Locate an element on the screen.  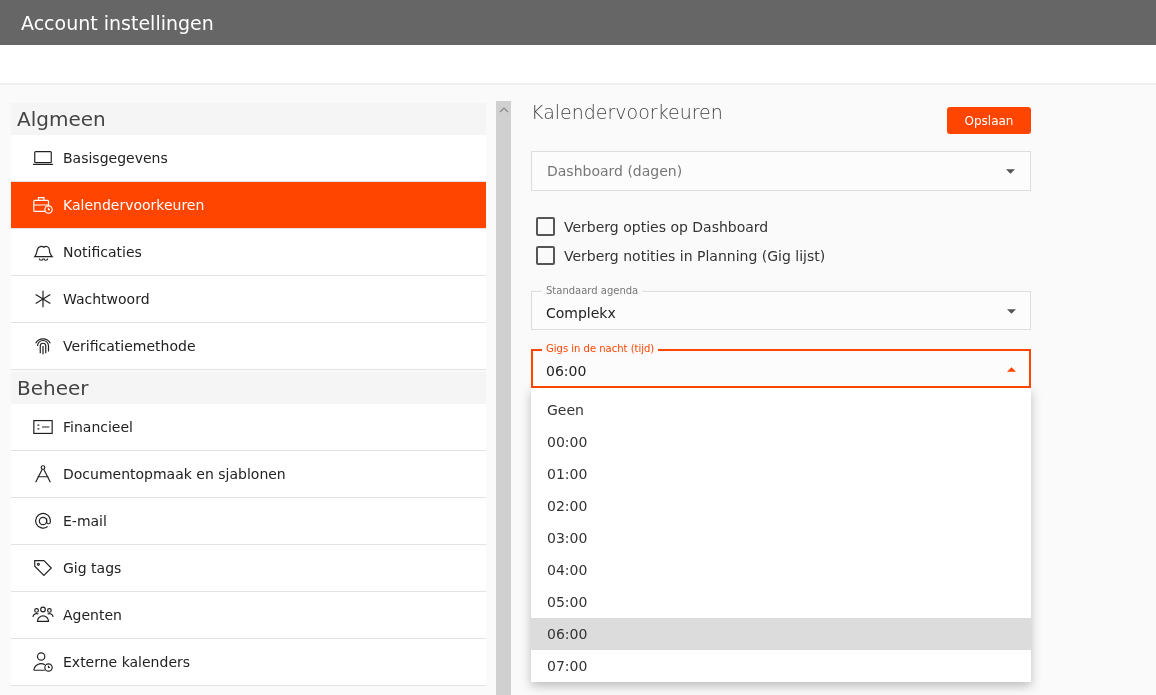
section-header: Beheer is located at coordinates (248, 388).